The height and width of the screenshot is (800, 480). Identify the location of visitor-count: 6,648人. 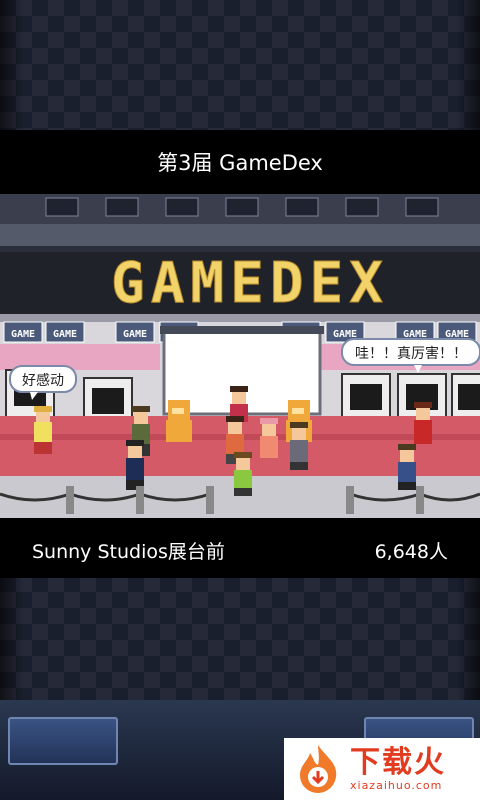
(411, 552).